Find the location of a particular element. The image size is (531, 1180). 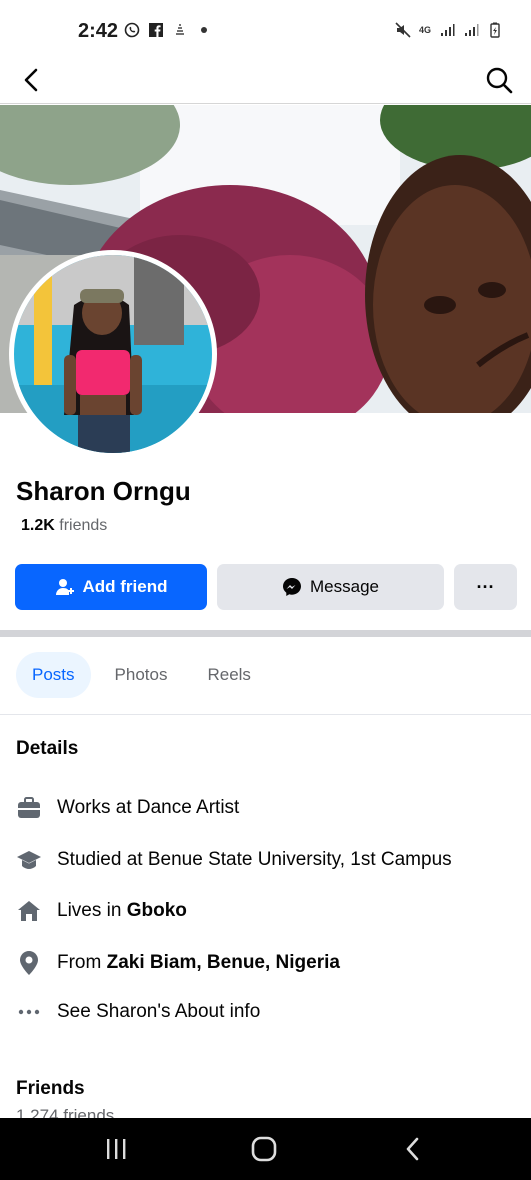

home-icon is located at coordinates (29, 911).